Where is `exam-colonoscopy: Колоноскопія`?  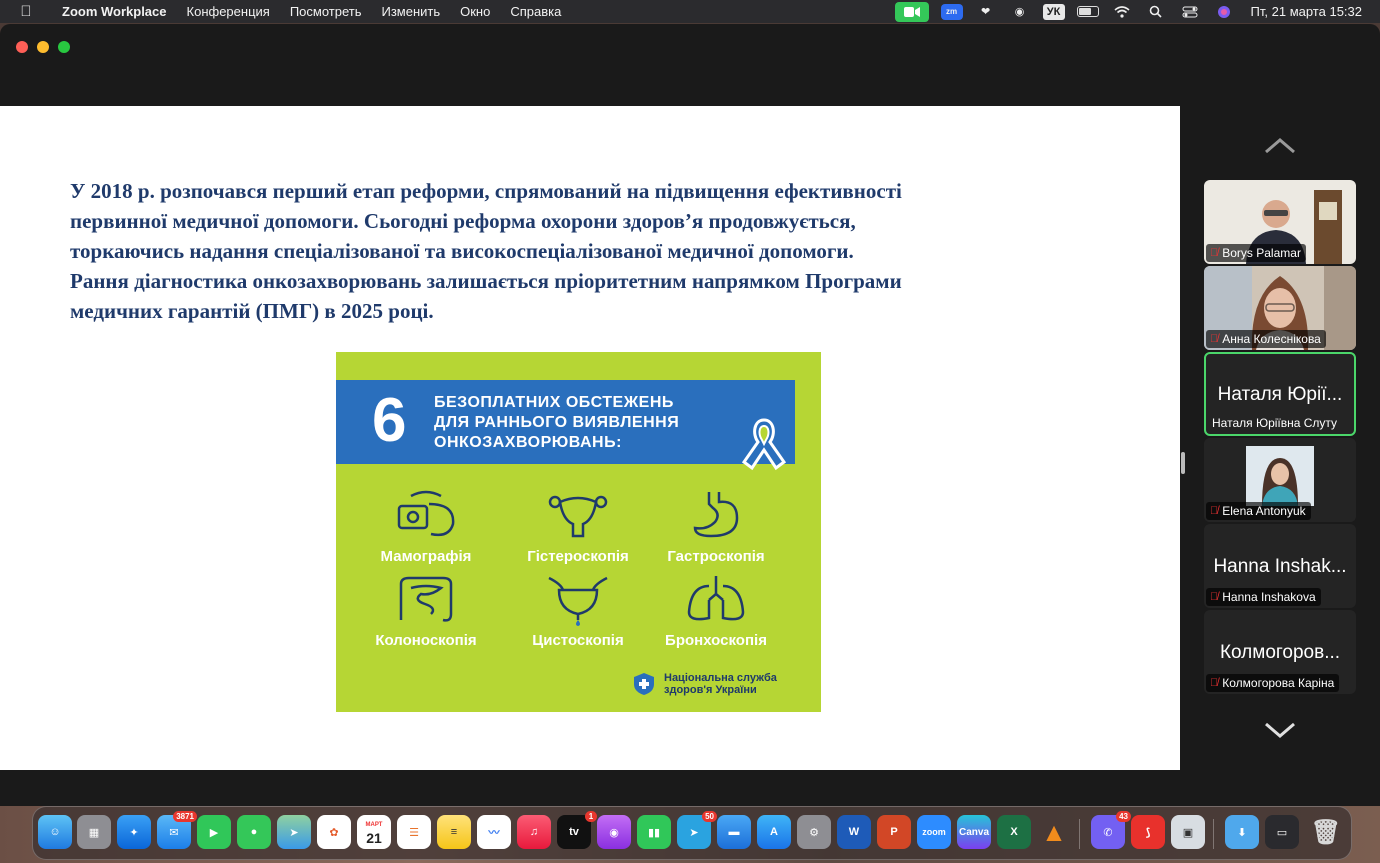
exam-colonoscopy: Колоноскопія is located at coordinates (426, 611).